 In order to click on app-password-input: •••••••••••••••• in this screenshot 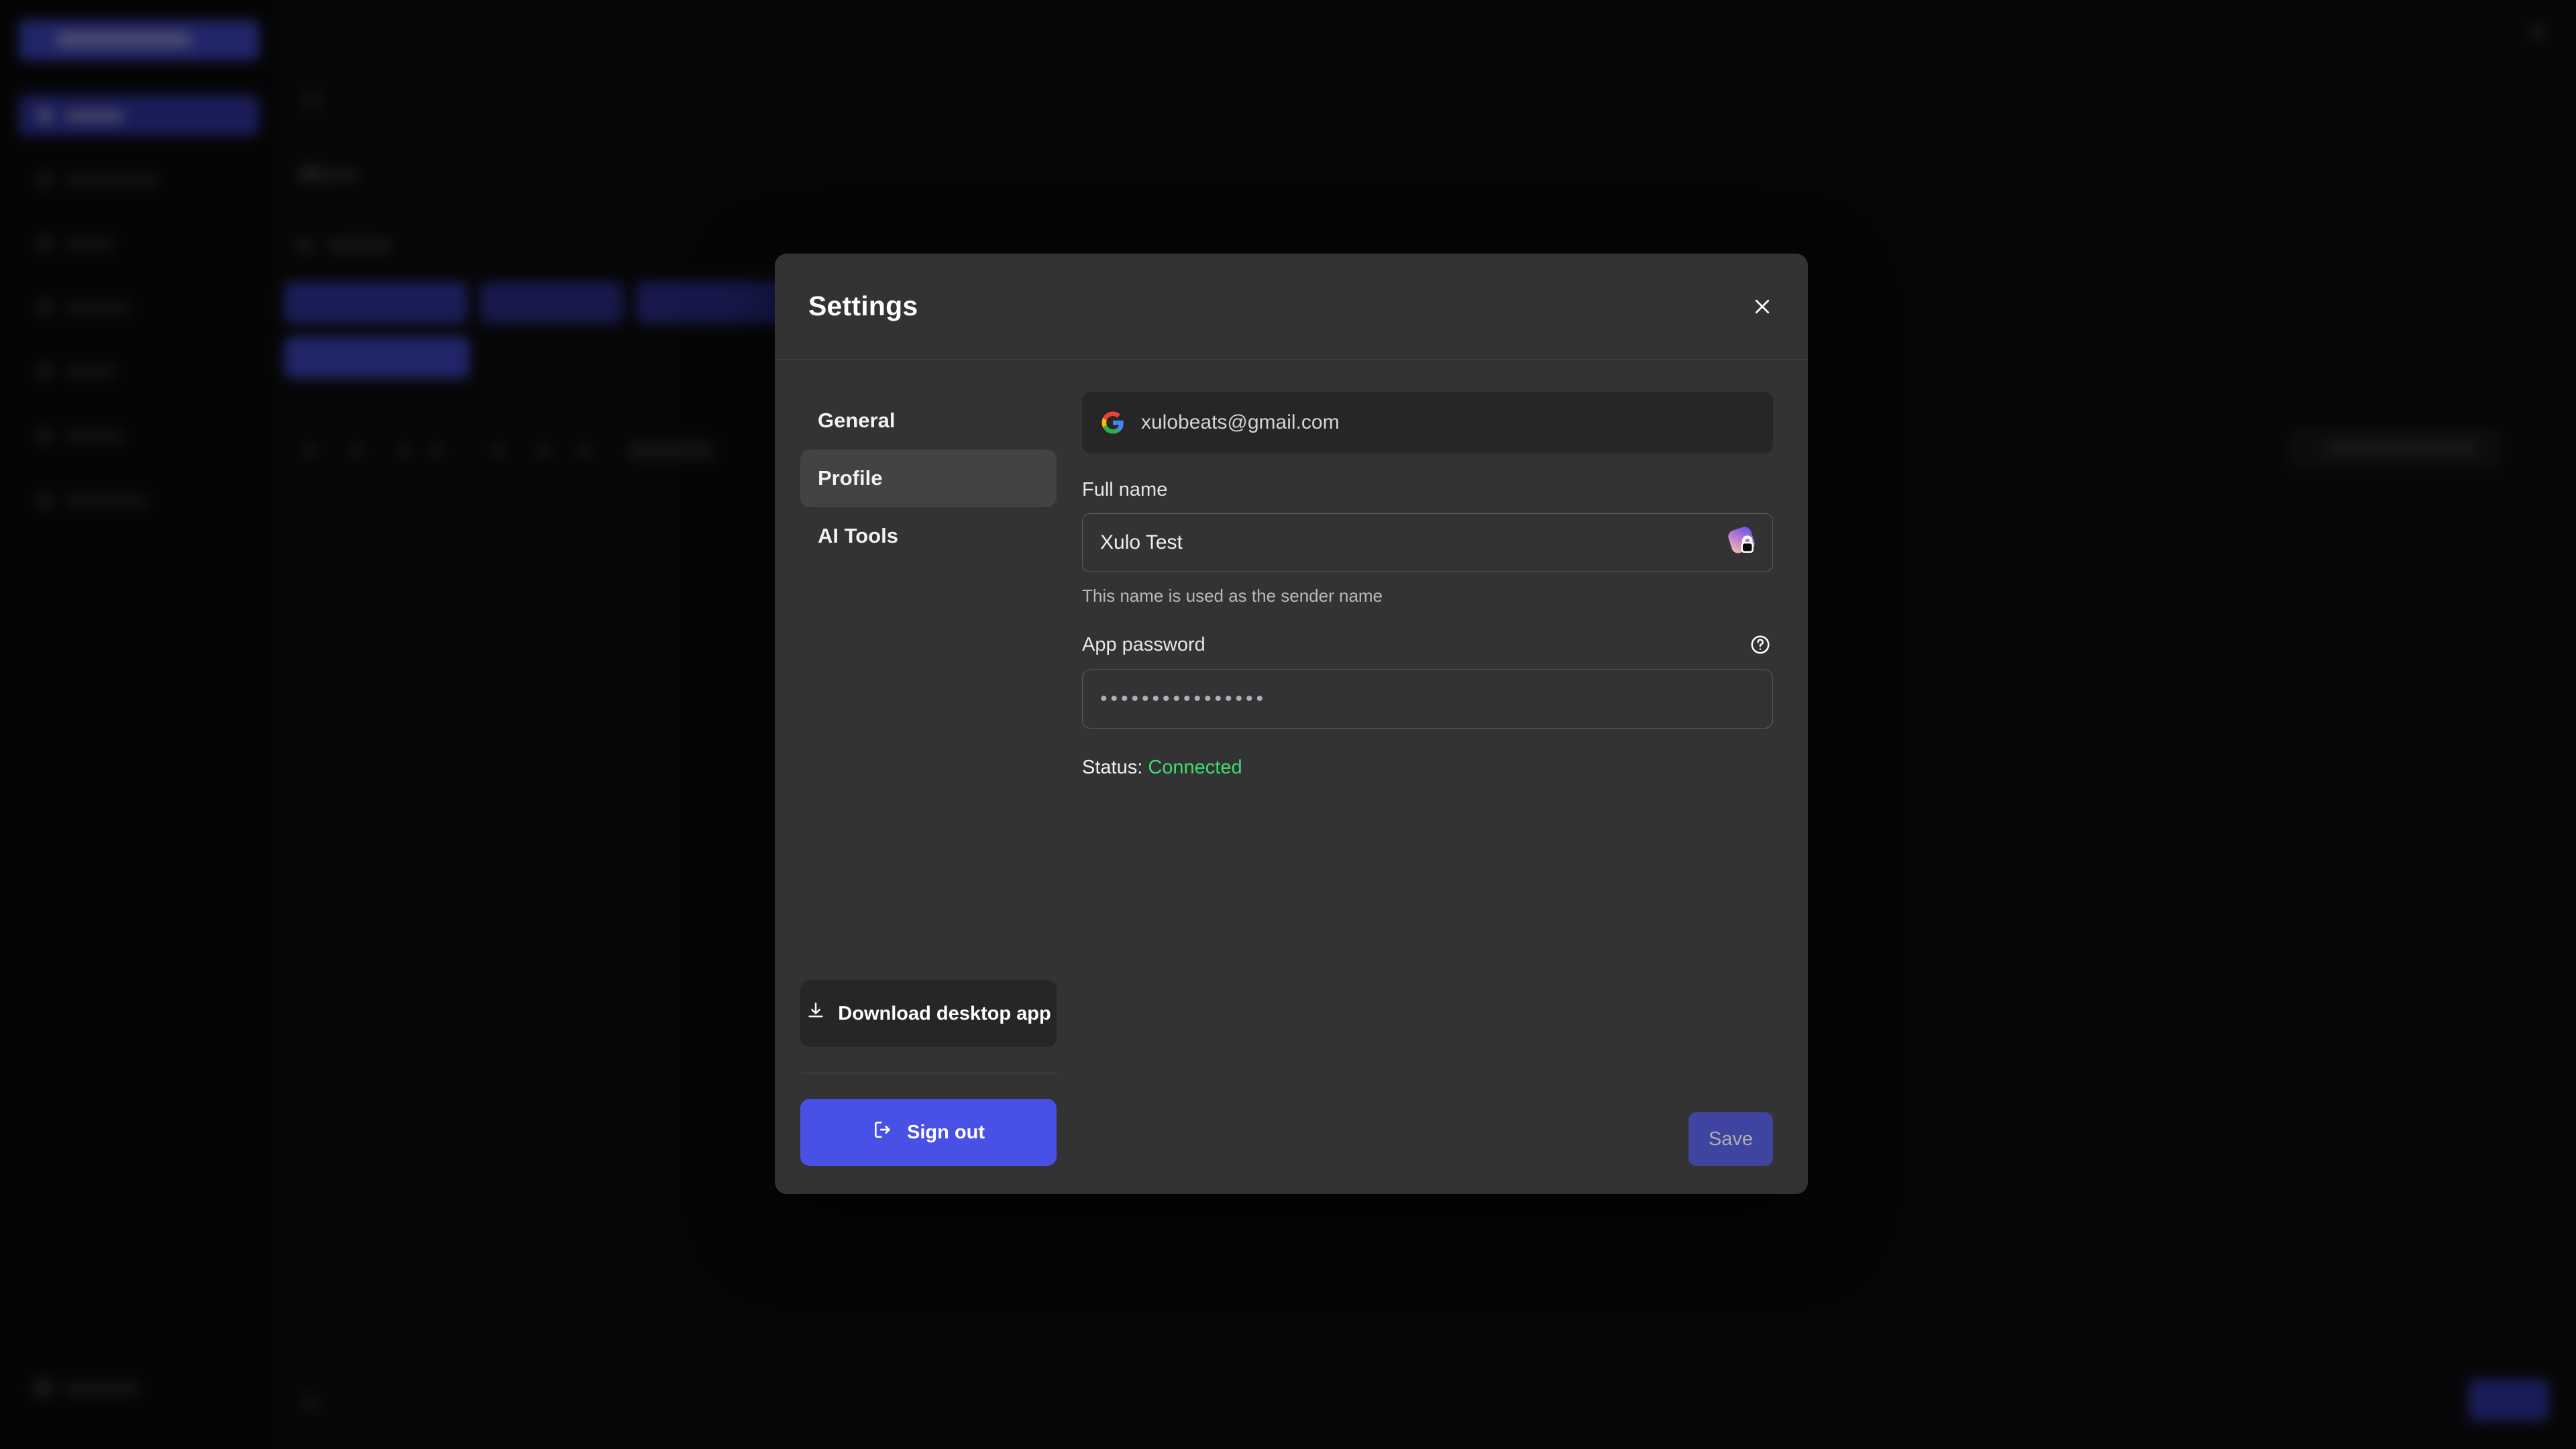, I will do `click(1427, 699)`.